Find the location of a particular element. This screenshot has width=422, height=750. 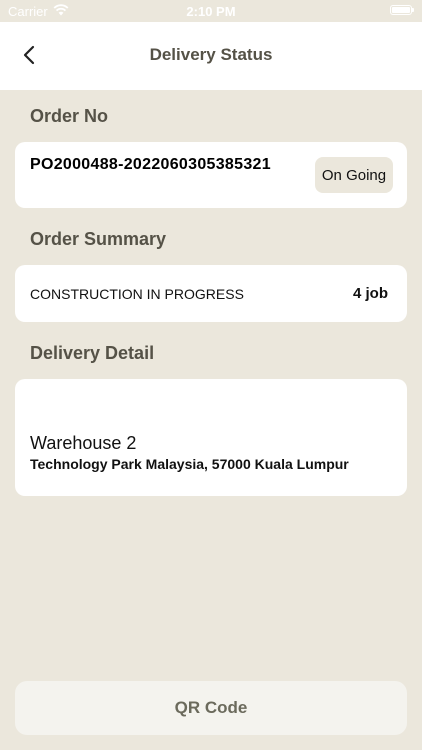

order-card: PO2000488-2022060305385321 On Going is located at coordinates (211, 175).